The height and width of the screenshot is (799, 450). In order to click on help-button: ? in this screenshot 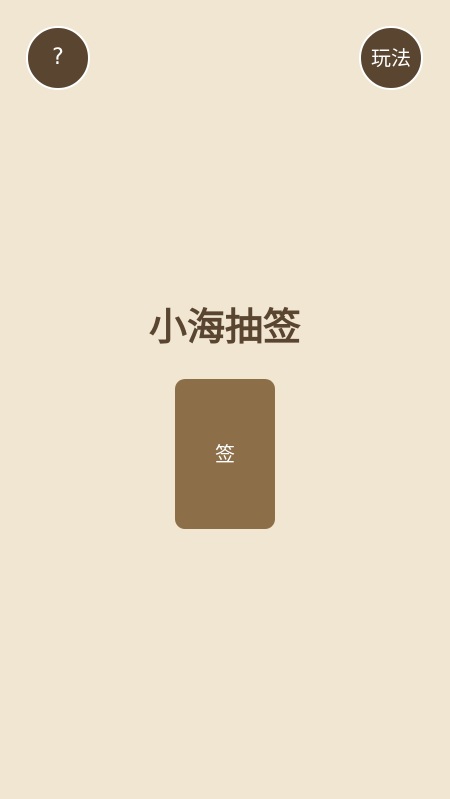, I will do `click(58, 58)`.